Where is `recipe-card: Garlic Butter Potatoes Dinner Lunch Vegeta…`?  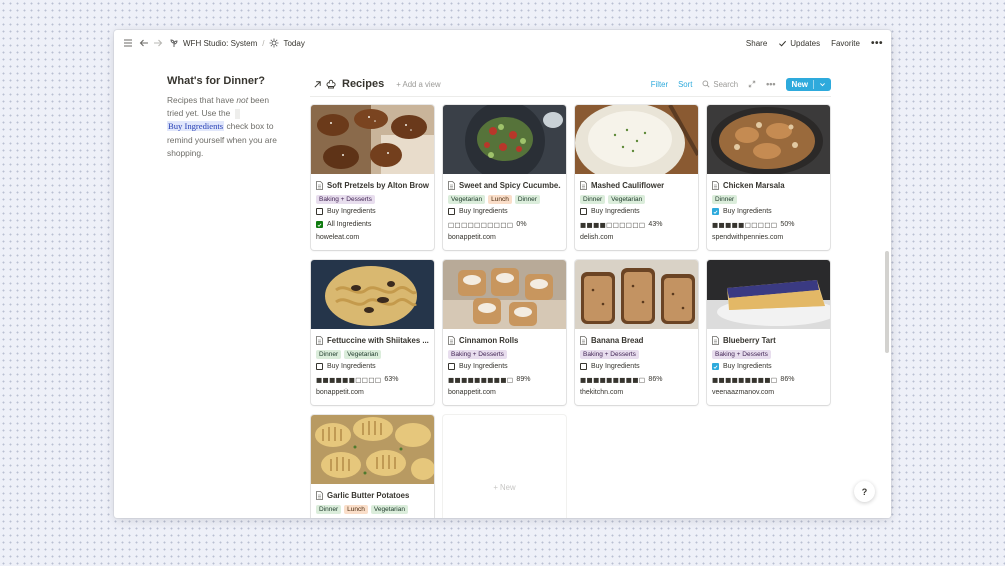 recipe-card: Garlic Butter Potatoes Dinner Lunch Vegeta… is located at coordinates (372, 466).